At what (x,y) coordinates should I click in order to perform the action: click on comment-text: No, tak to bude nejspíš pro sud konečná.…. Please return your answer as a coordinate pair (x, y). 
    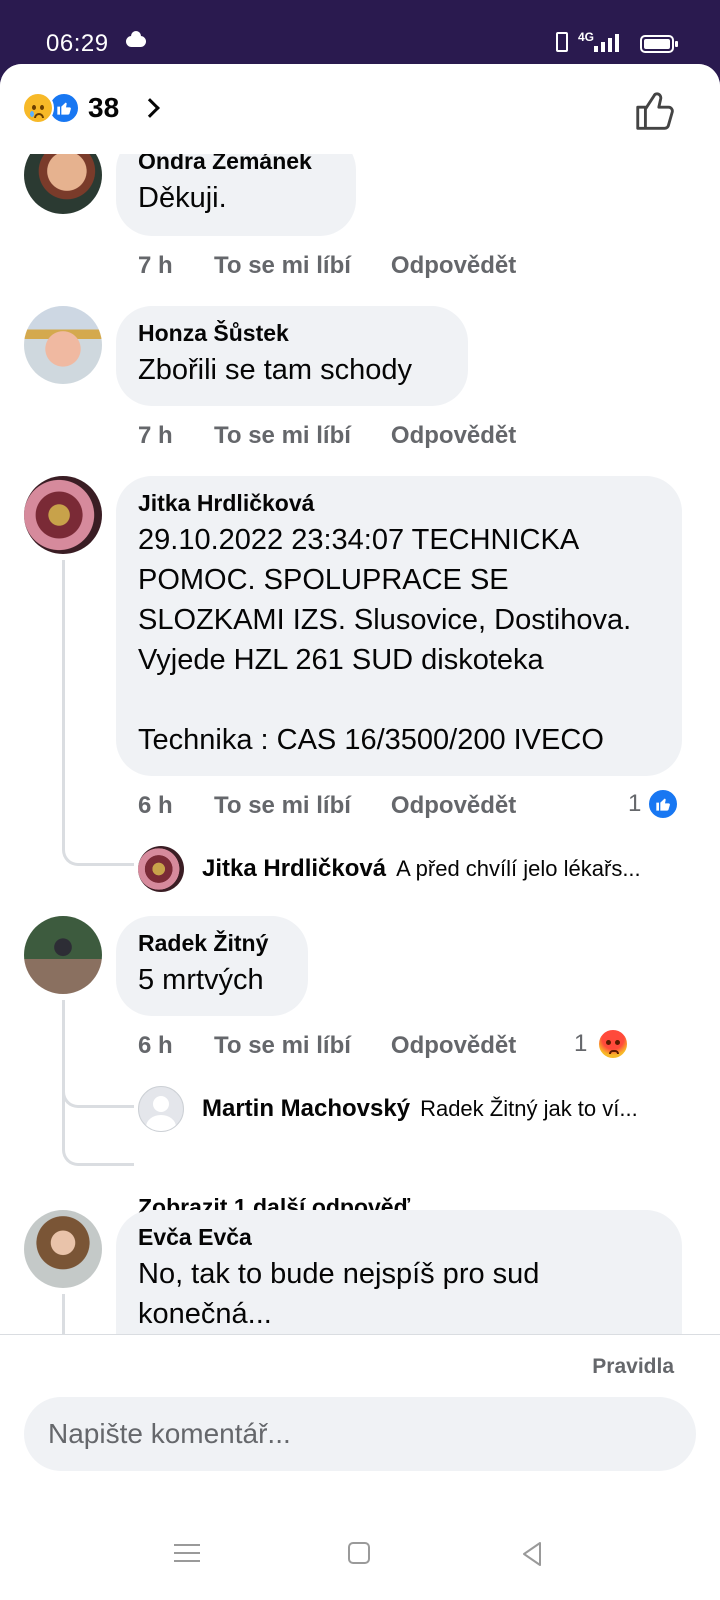
    Looking at the image, I should click on (339, 1294).